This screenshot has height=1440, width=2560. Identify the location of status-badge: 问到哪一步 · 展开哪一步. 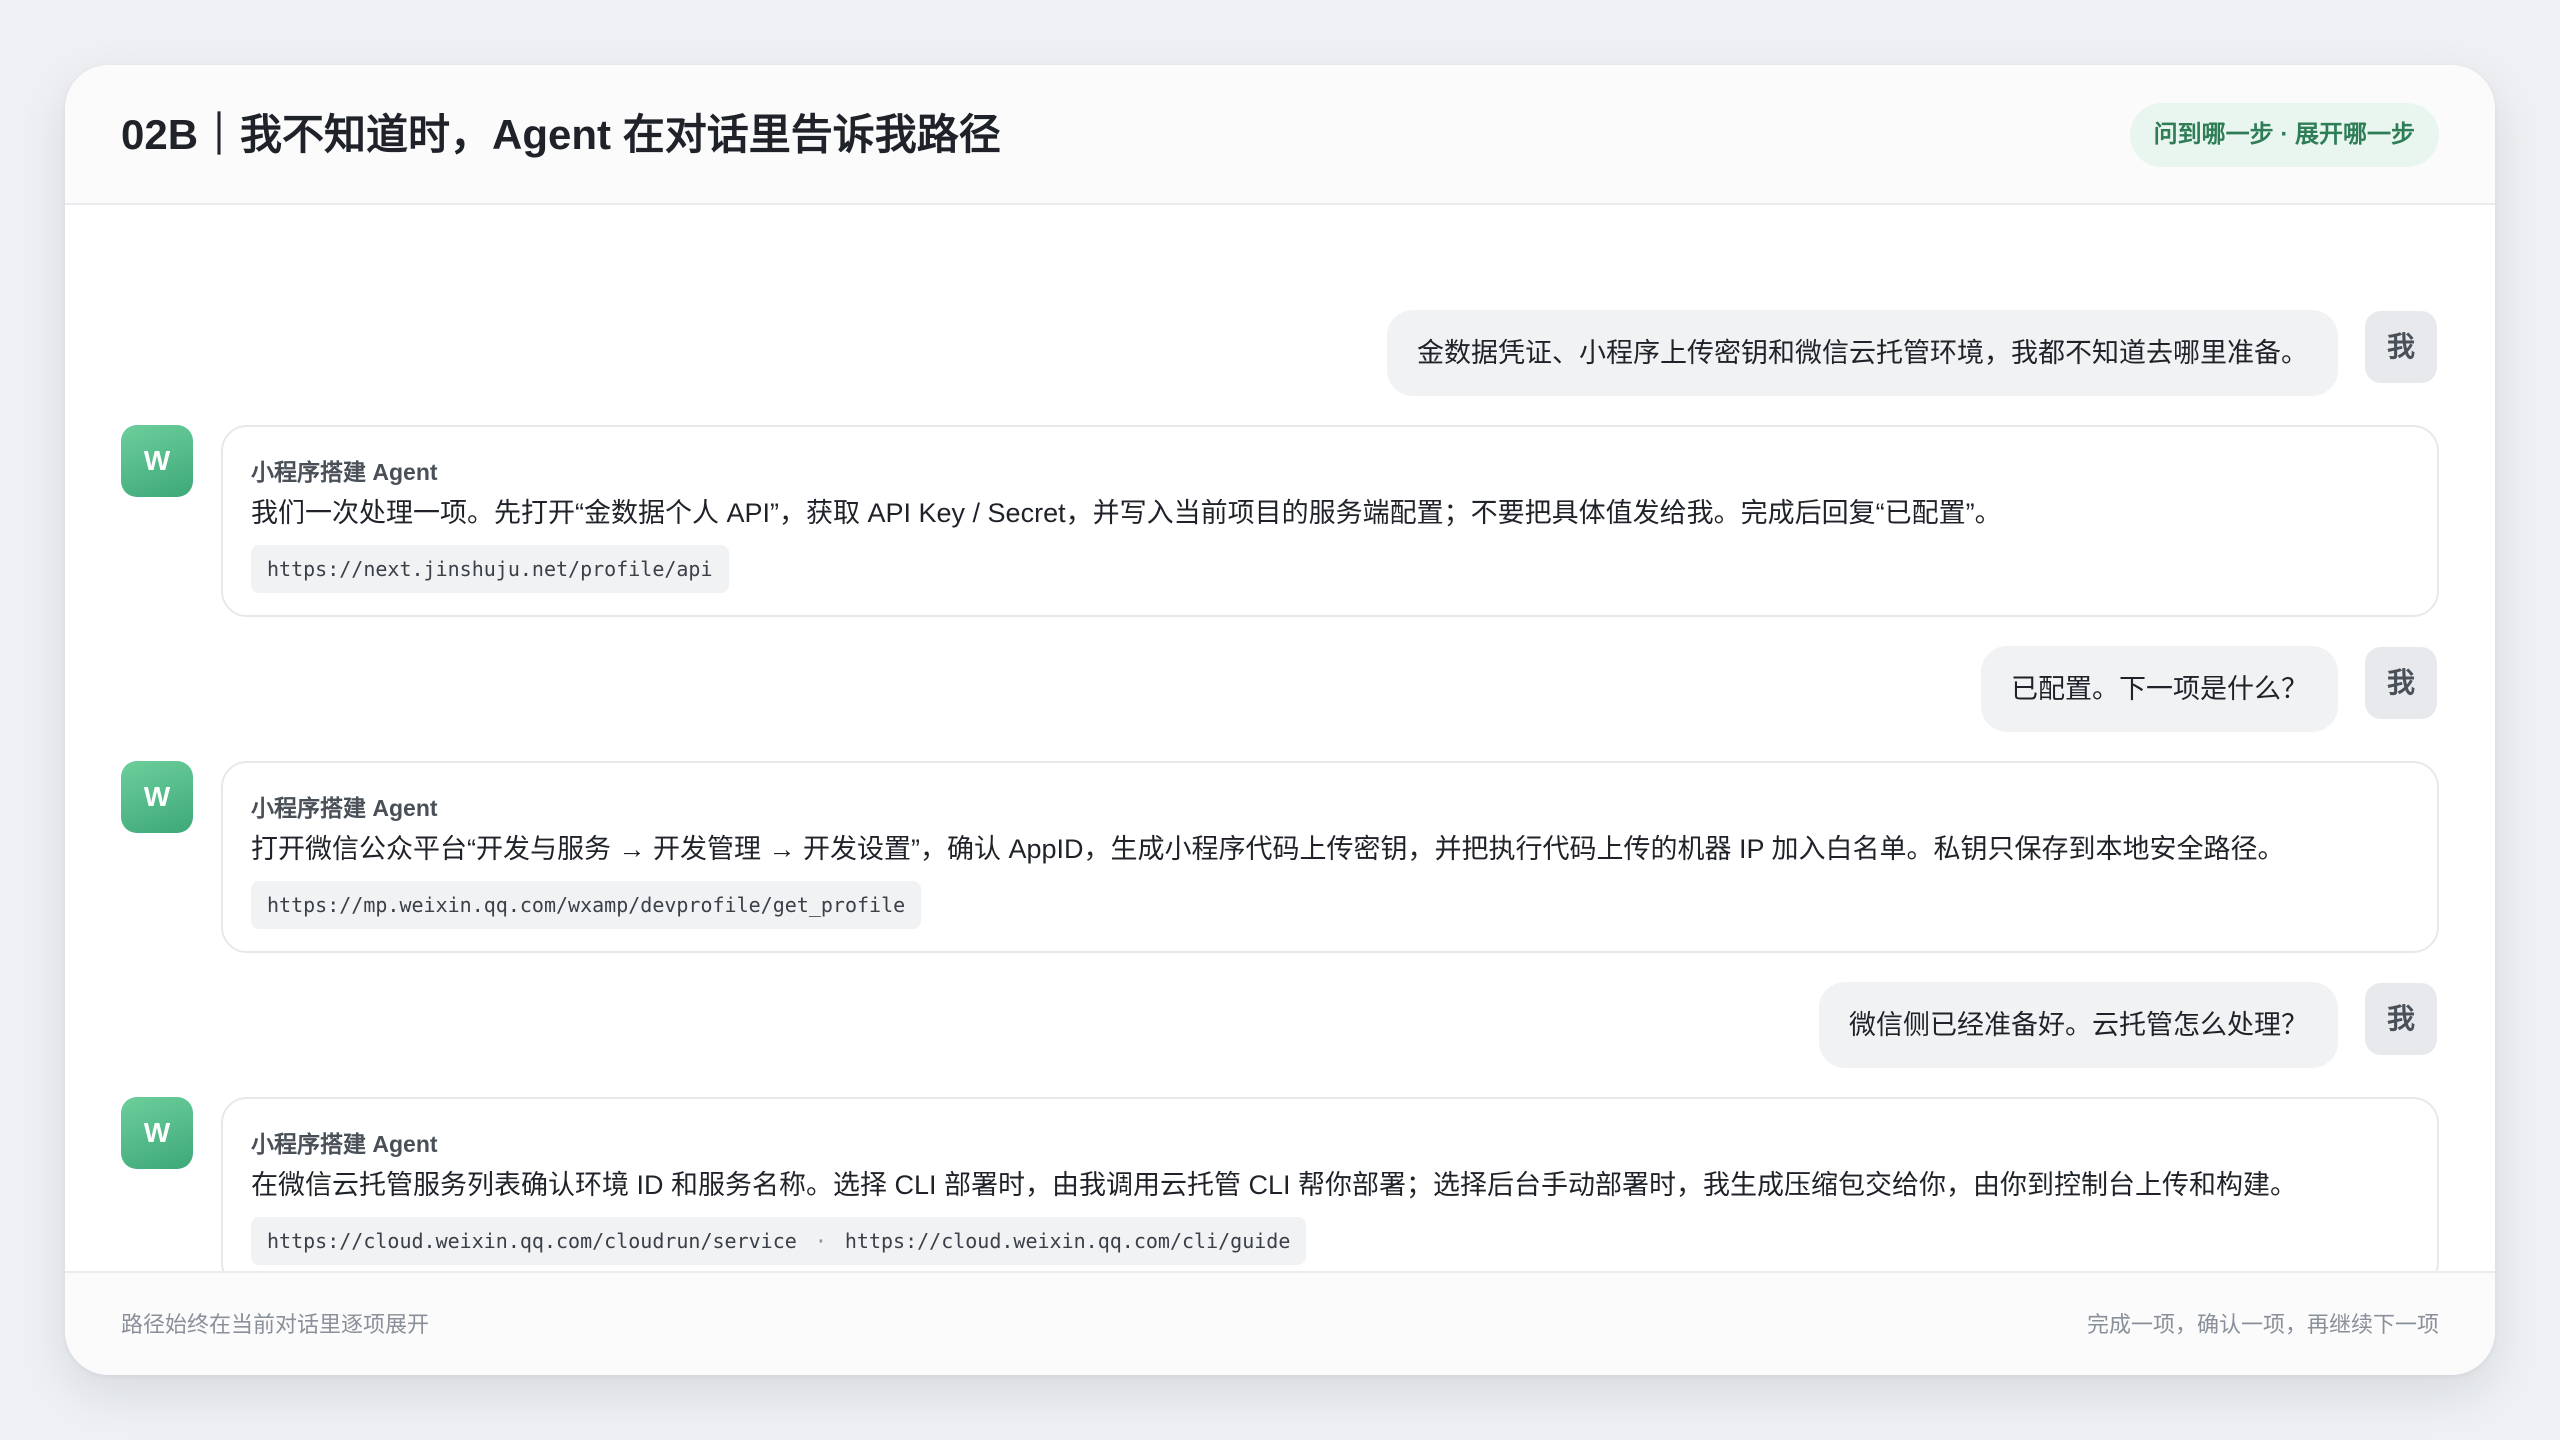
(2284, 135).